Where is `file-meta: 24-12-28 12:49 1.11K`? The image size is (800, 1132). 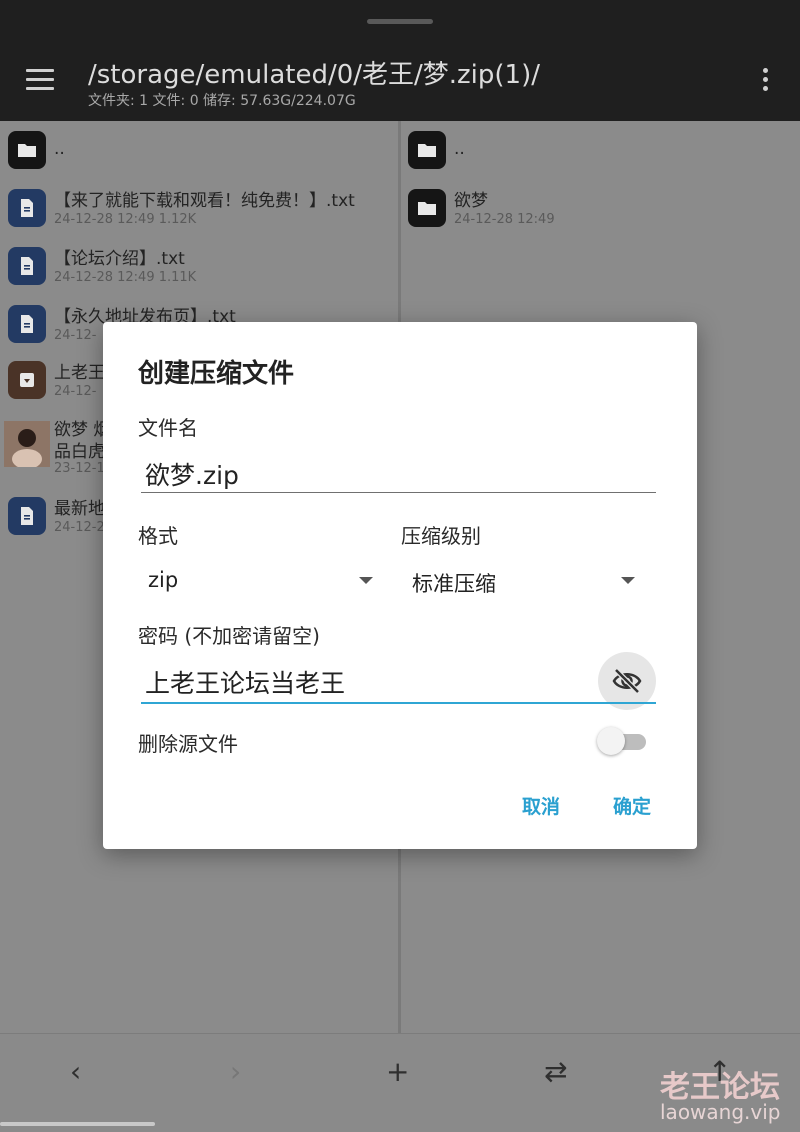 file-meta: 24-12-28 12:49 1.11K is located at coordinates (125, 277).